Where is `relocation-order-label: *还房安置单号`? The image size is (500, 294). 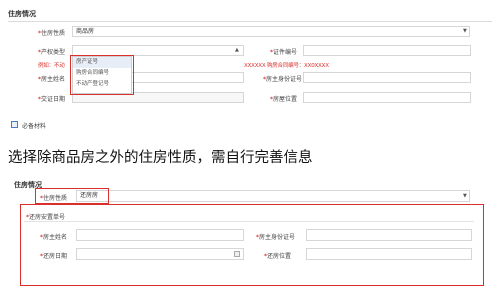
relocation-order-label: *还房安置单号 is located at coordinates (46, 217).